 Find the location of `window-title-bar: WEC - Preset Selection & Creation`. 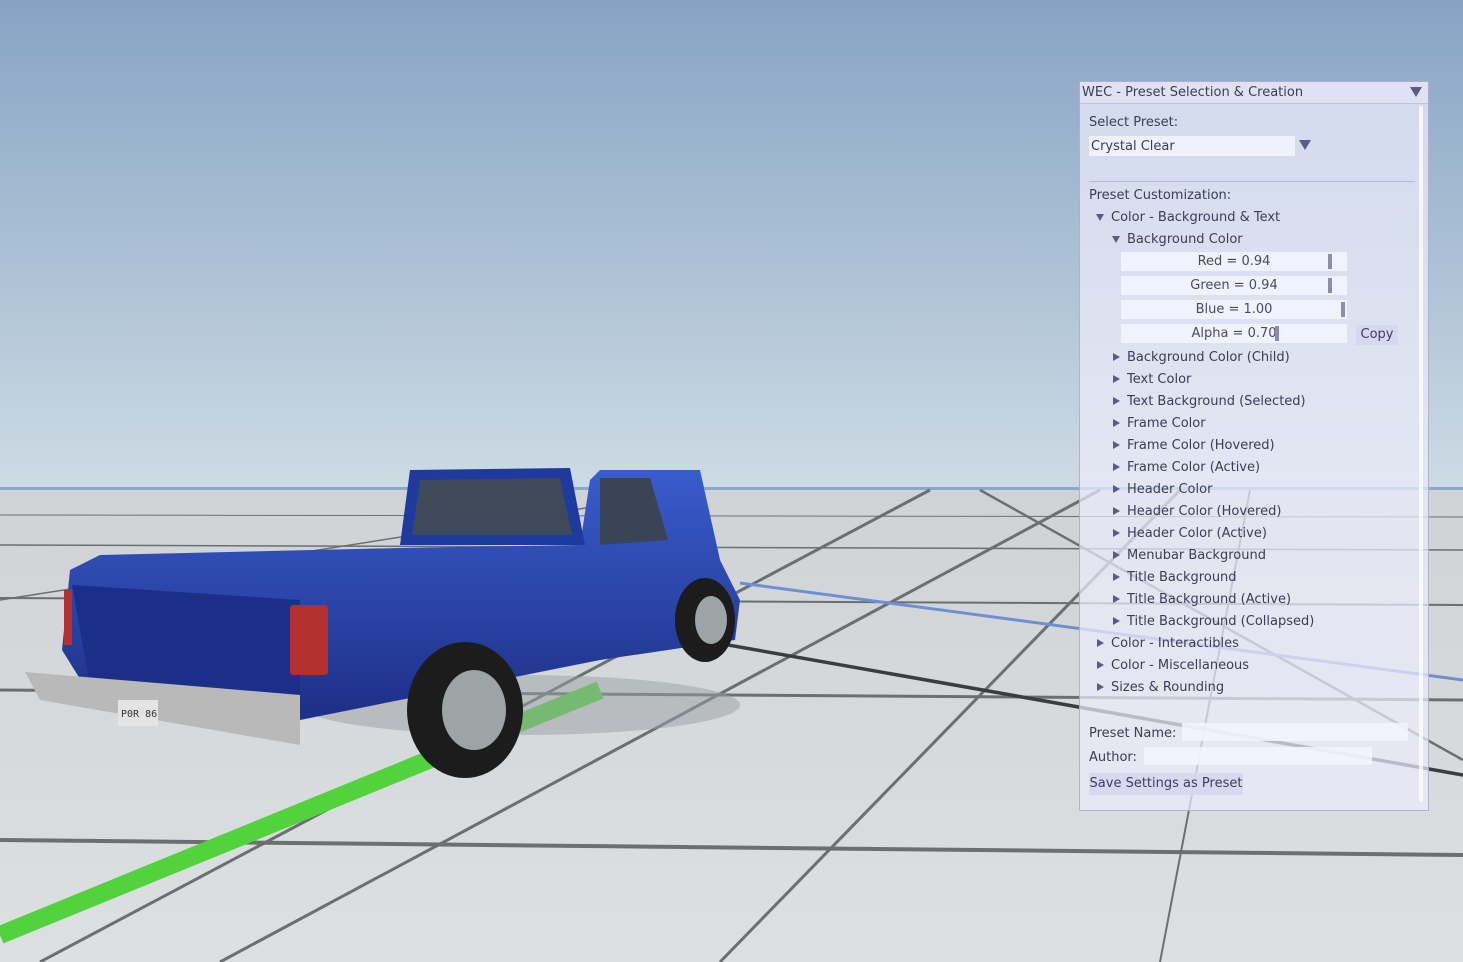

window-title-bar: WEC - Preset Selection & Creation is located at coordinates (1254, 93).